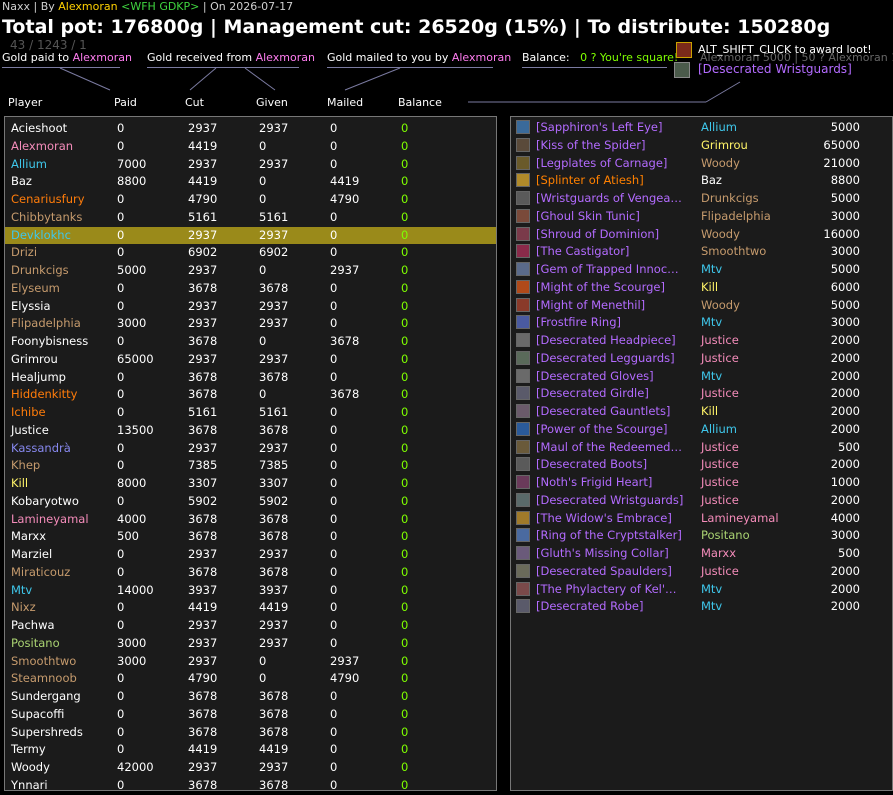 This screenshot has height=795, width=893. I want to click on item-link: [Shroud of Dominion], so click(597, 234).